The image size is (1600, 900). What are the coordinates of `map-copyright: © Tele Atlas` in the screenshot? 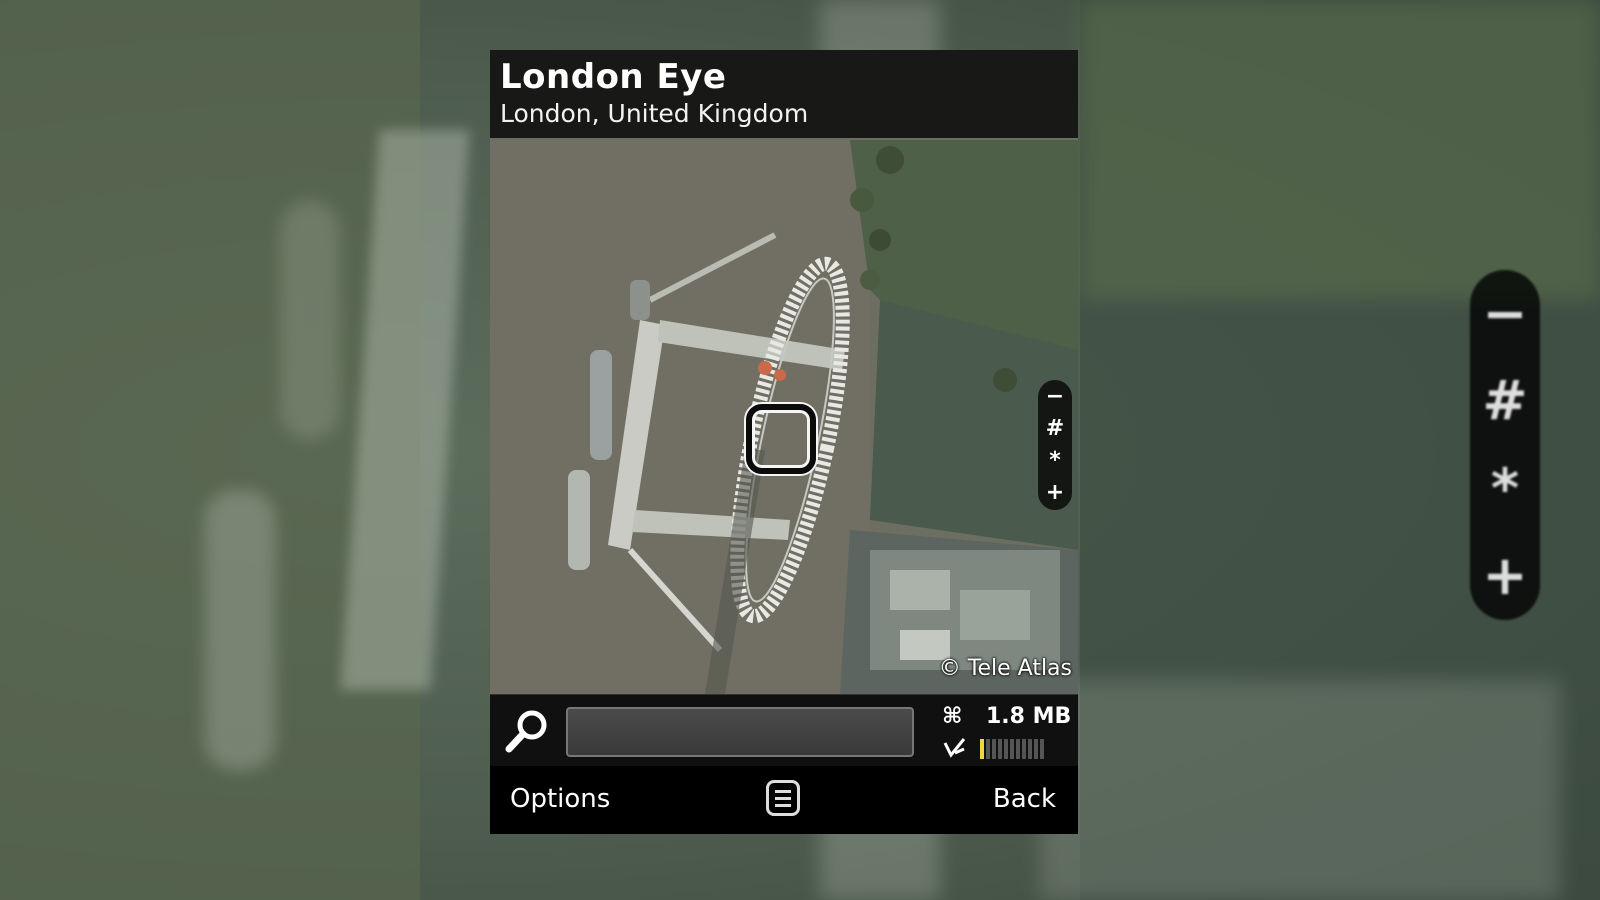 It's located at (1005, 668).